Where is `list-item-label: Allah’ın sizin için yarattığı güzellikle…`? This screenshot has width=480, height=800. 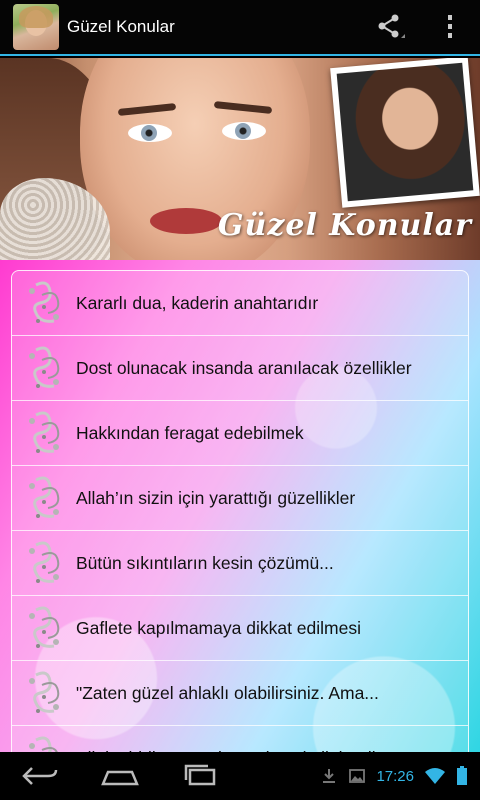
list-item-label: Allah’ın sizin için yarattığı güzellikle… is located at coordinates (216, 497).